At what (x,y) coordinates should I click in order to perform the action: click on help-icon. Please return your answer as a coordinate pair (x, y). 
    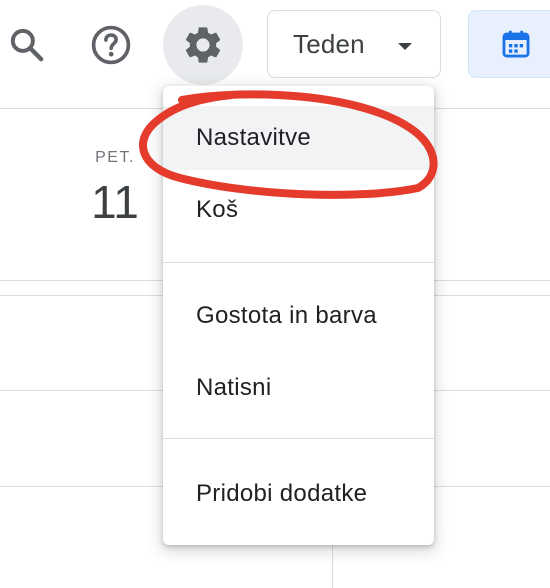
    Looking at the image, I should click on (111, 45).